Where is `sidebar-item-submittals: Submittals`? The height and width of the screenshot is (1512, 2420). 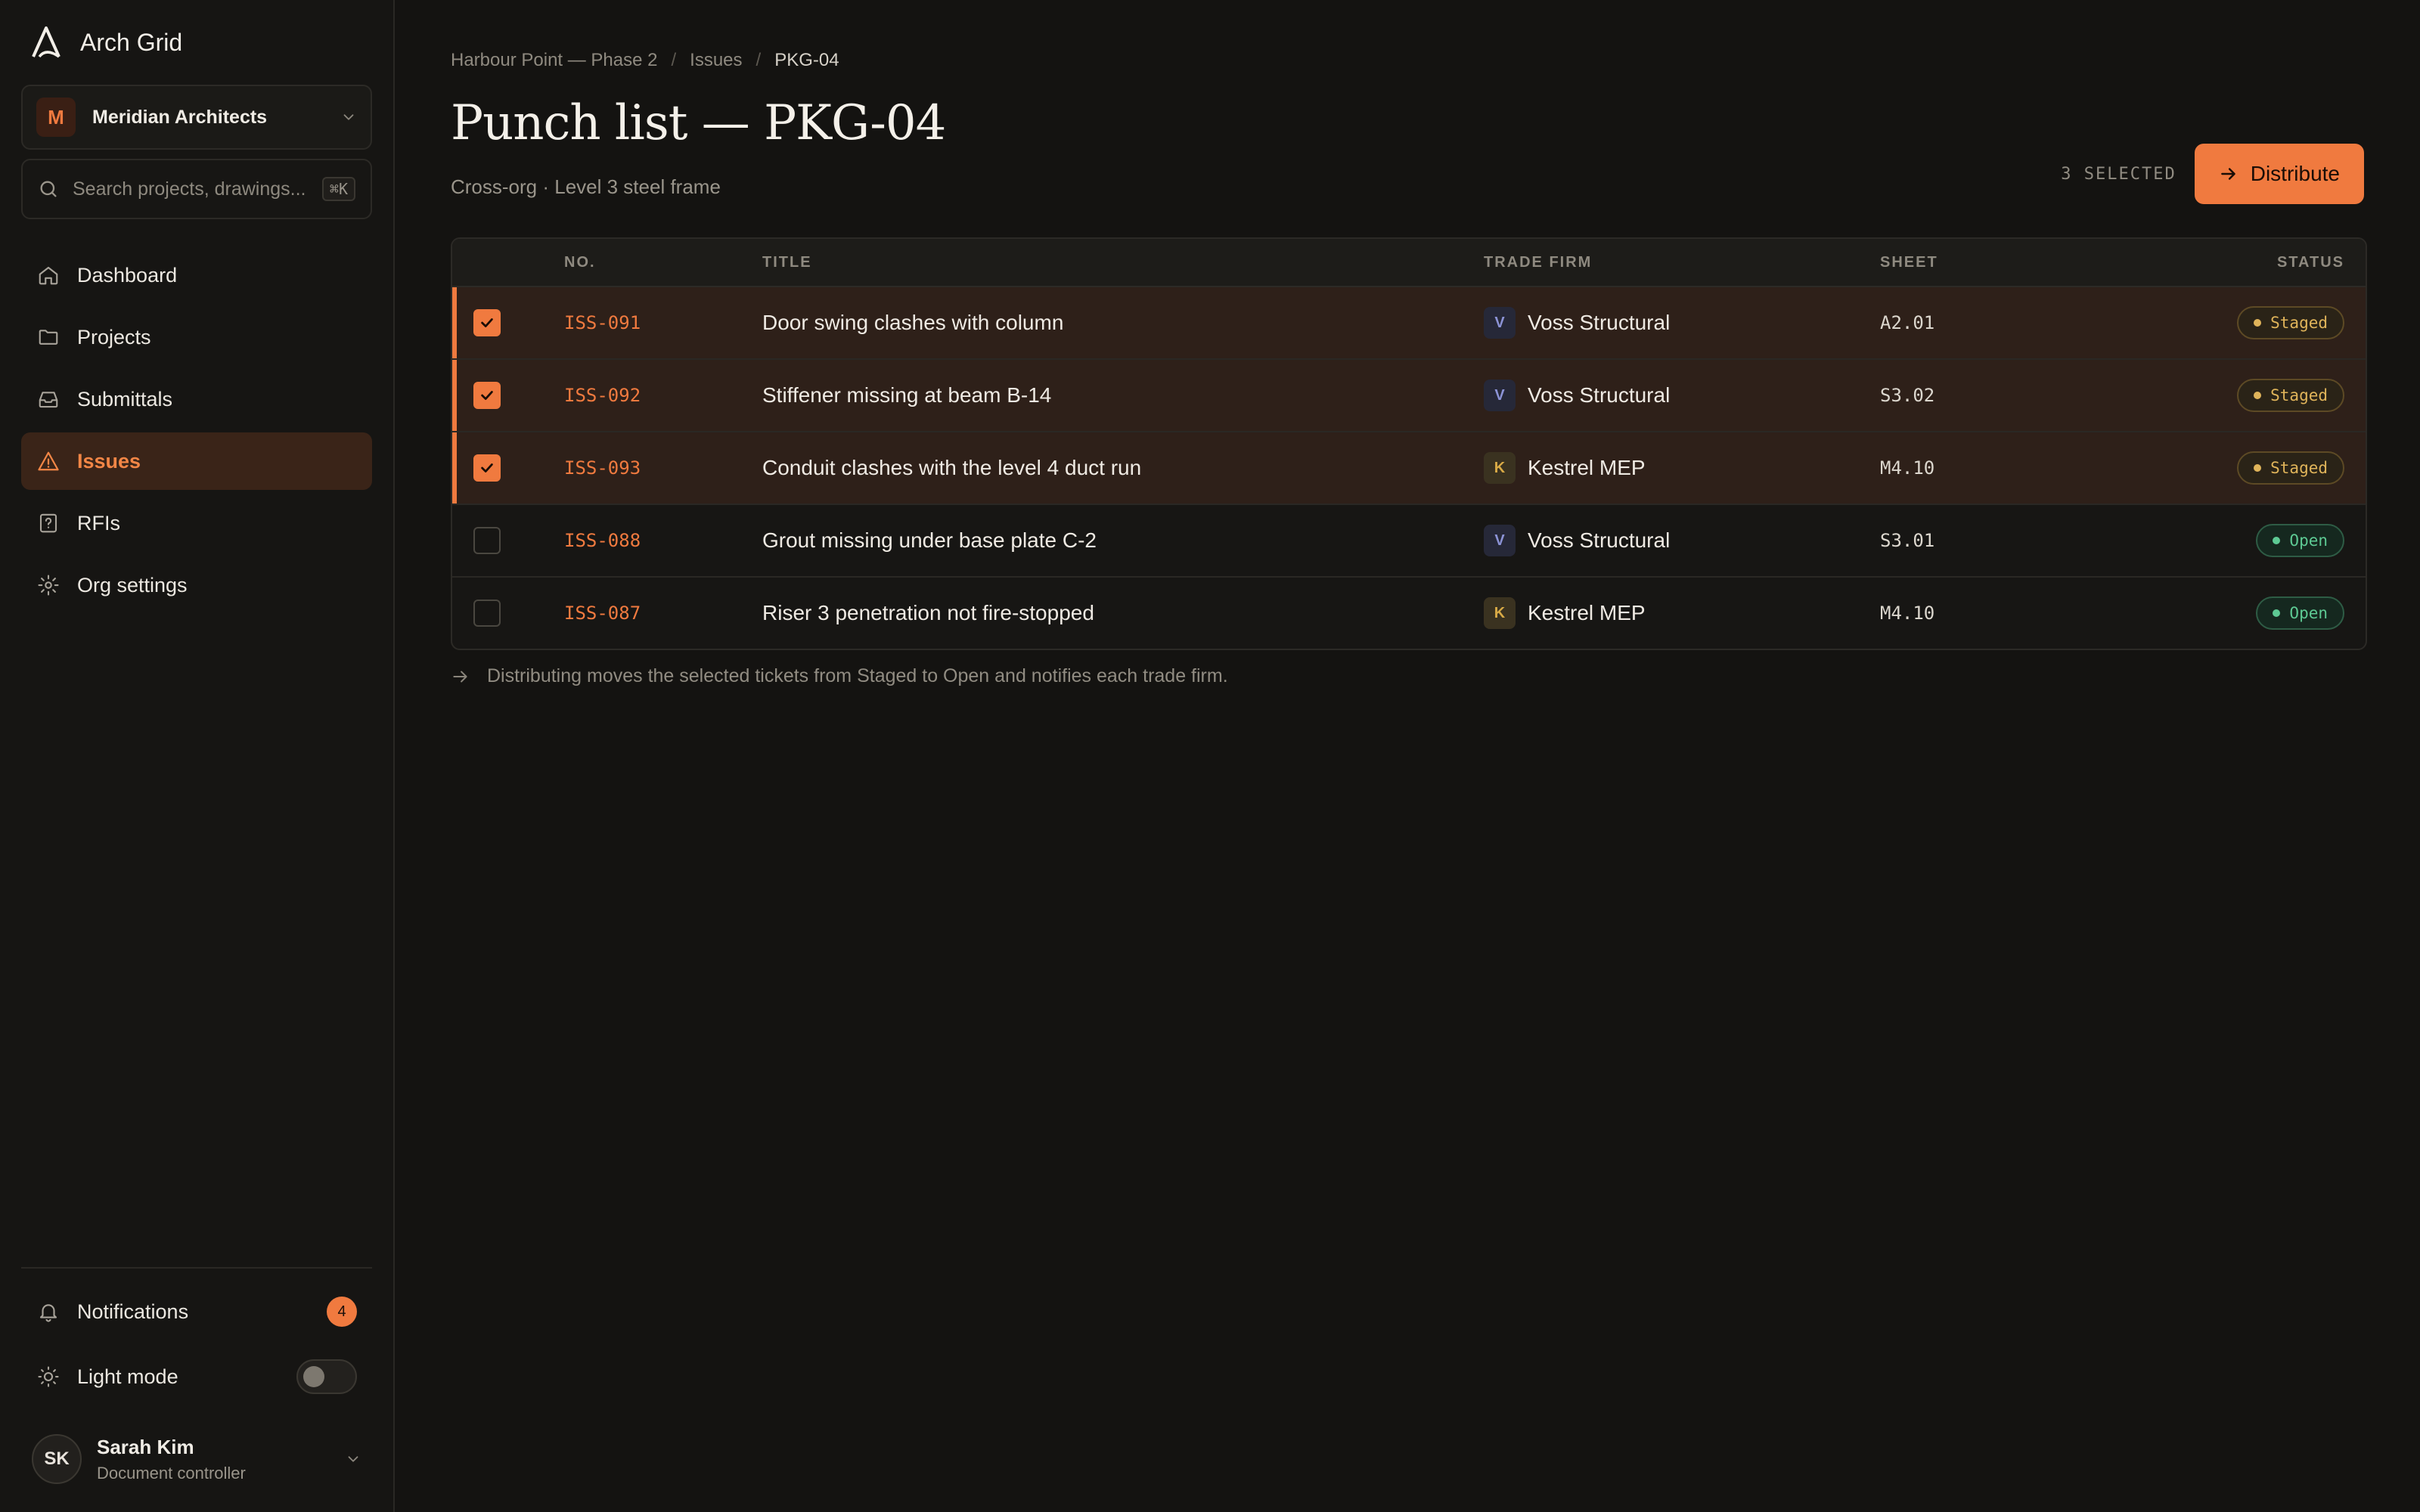
sidebar-item-submittals: Submittals is located at coordinates (196, 399).